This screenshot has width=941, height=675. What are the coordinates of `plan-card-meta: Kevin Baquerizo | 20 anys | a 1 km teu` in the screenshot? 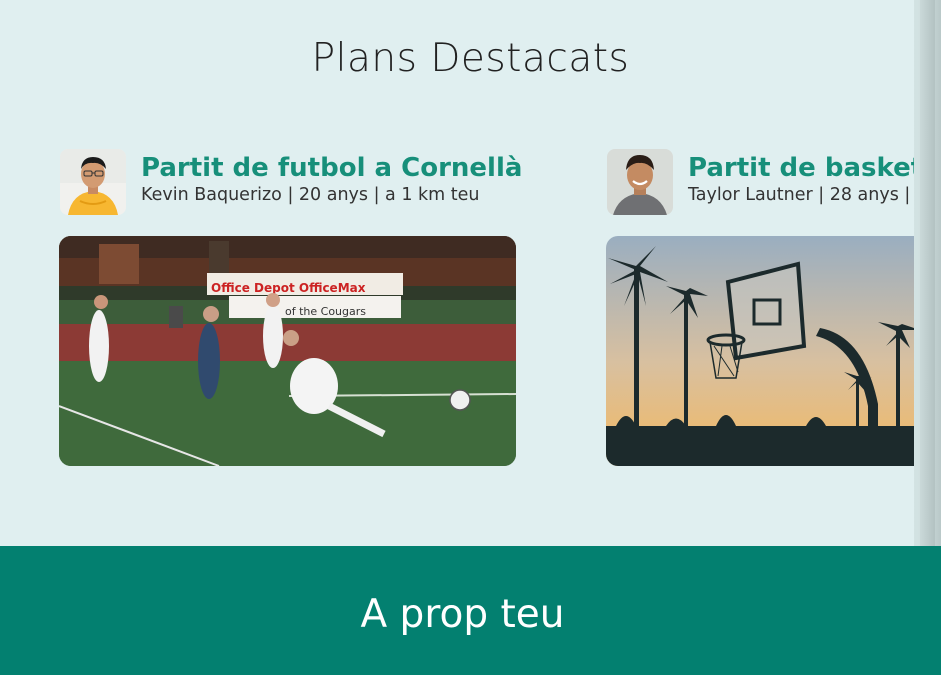 It's located at (310, 195).